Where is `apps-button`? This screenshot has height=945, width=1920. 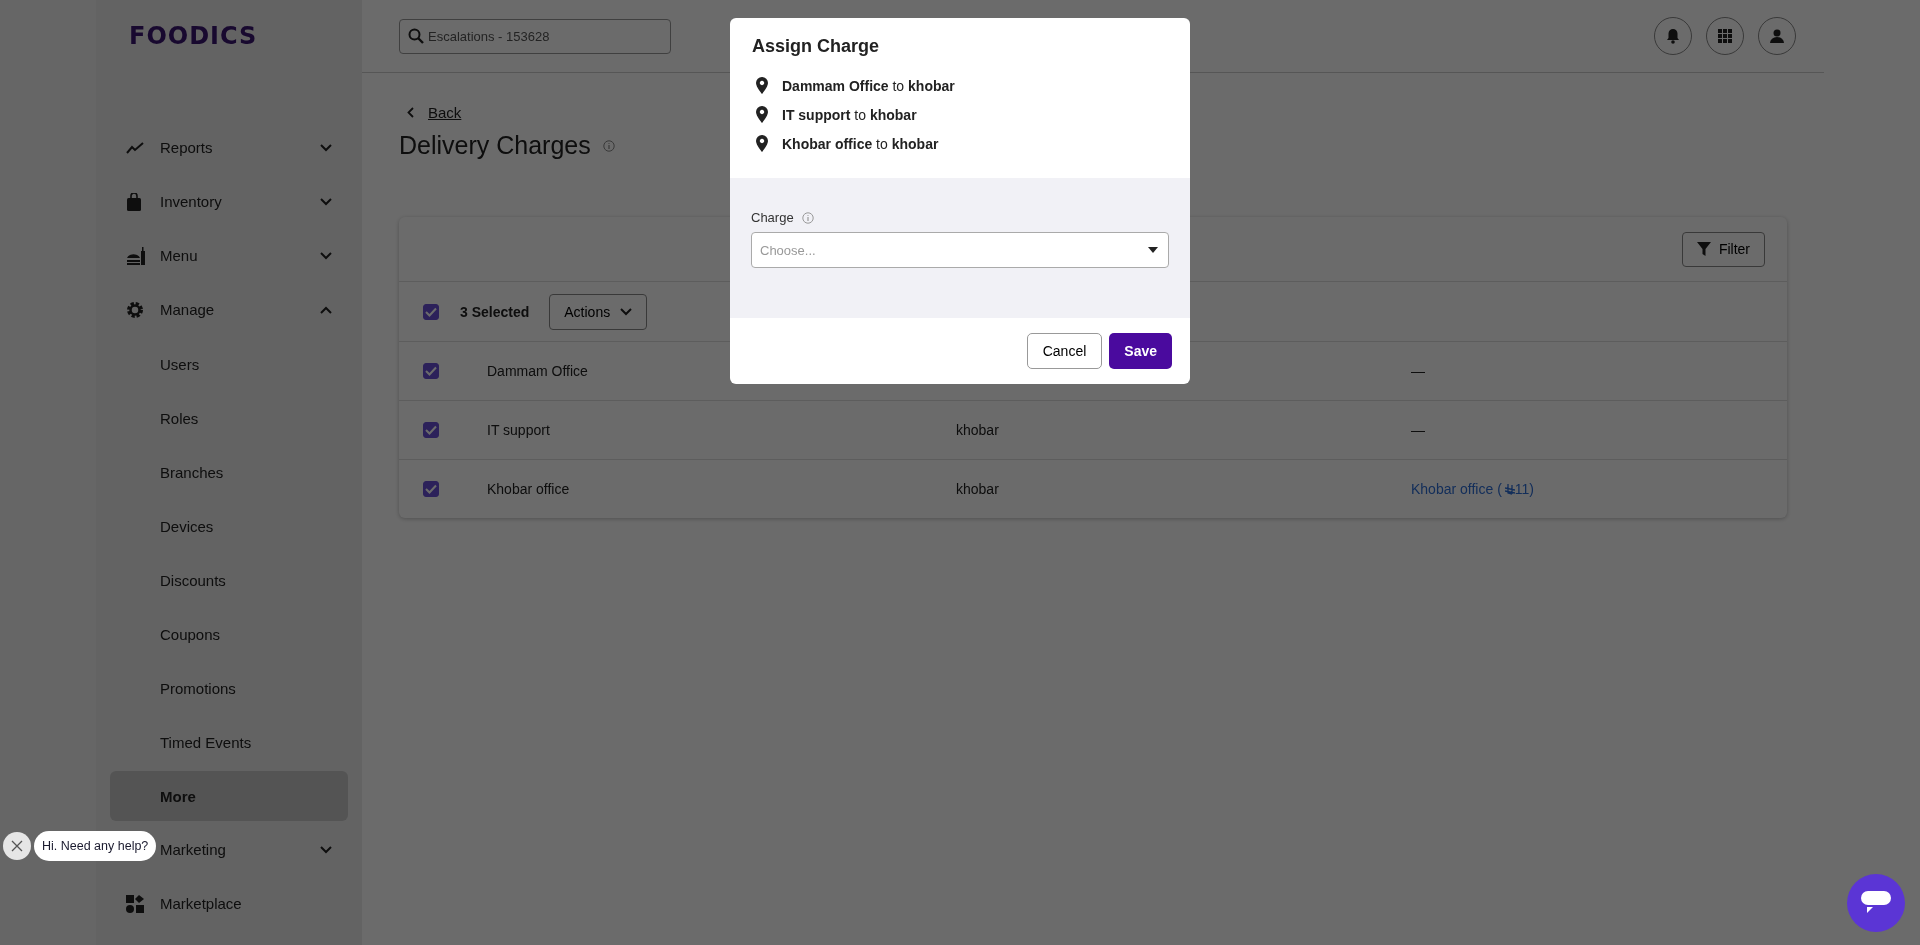
apps-button is located at coordinates (1725, 36).